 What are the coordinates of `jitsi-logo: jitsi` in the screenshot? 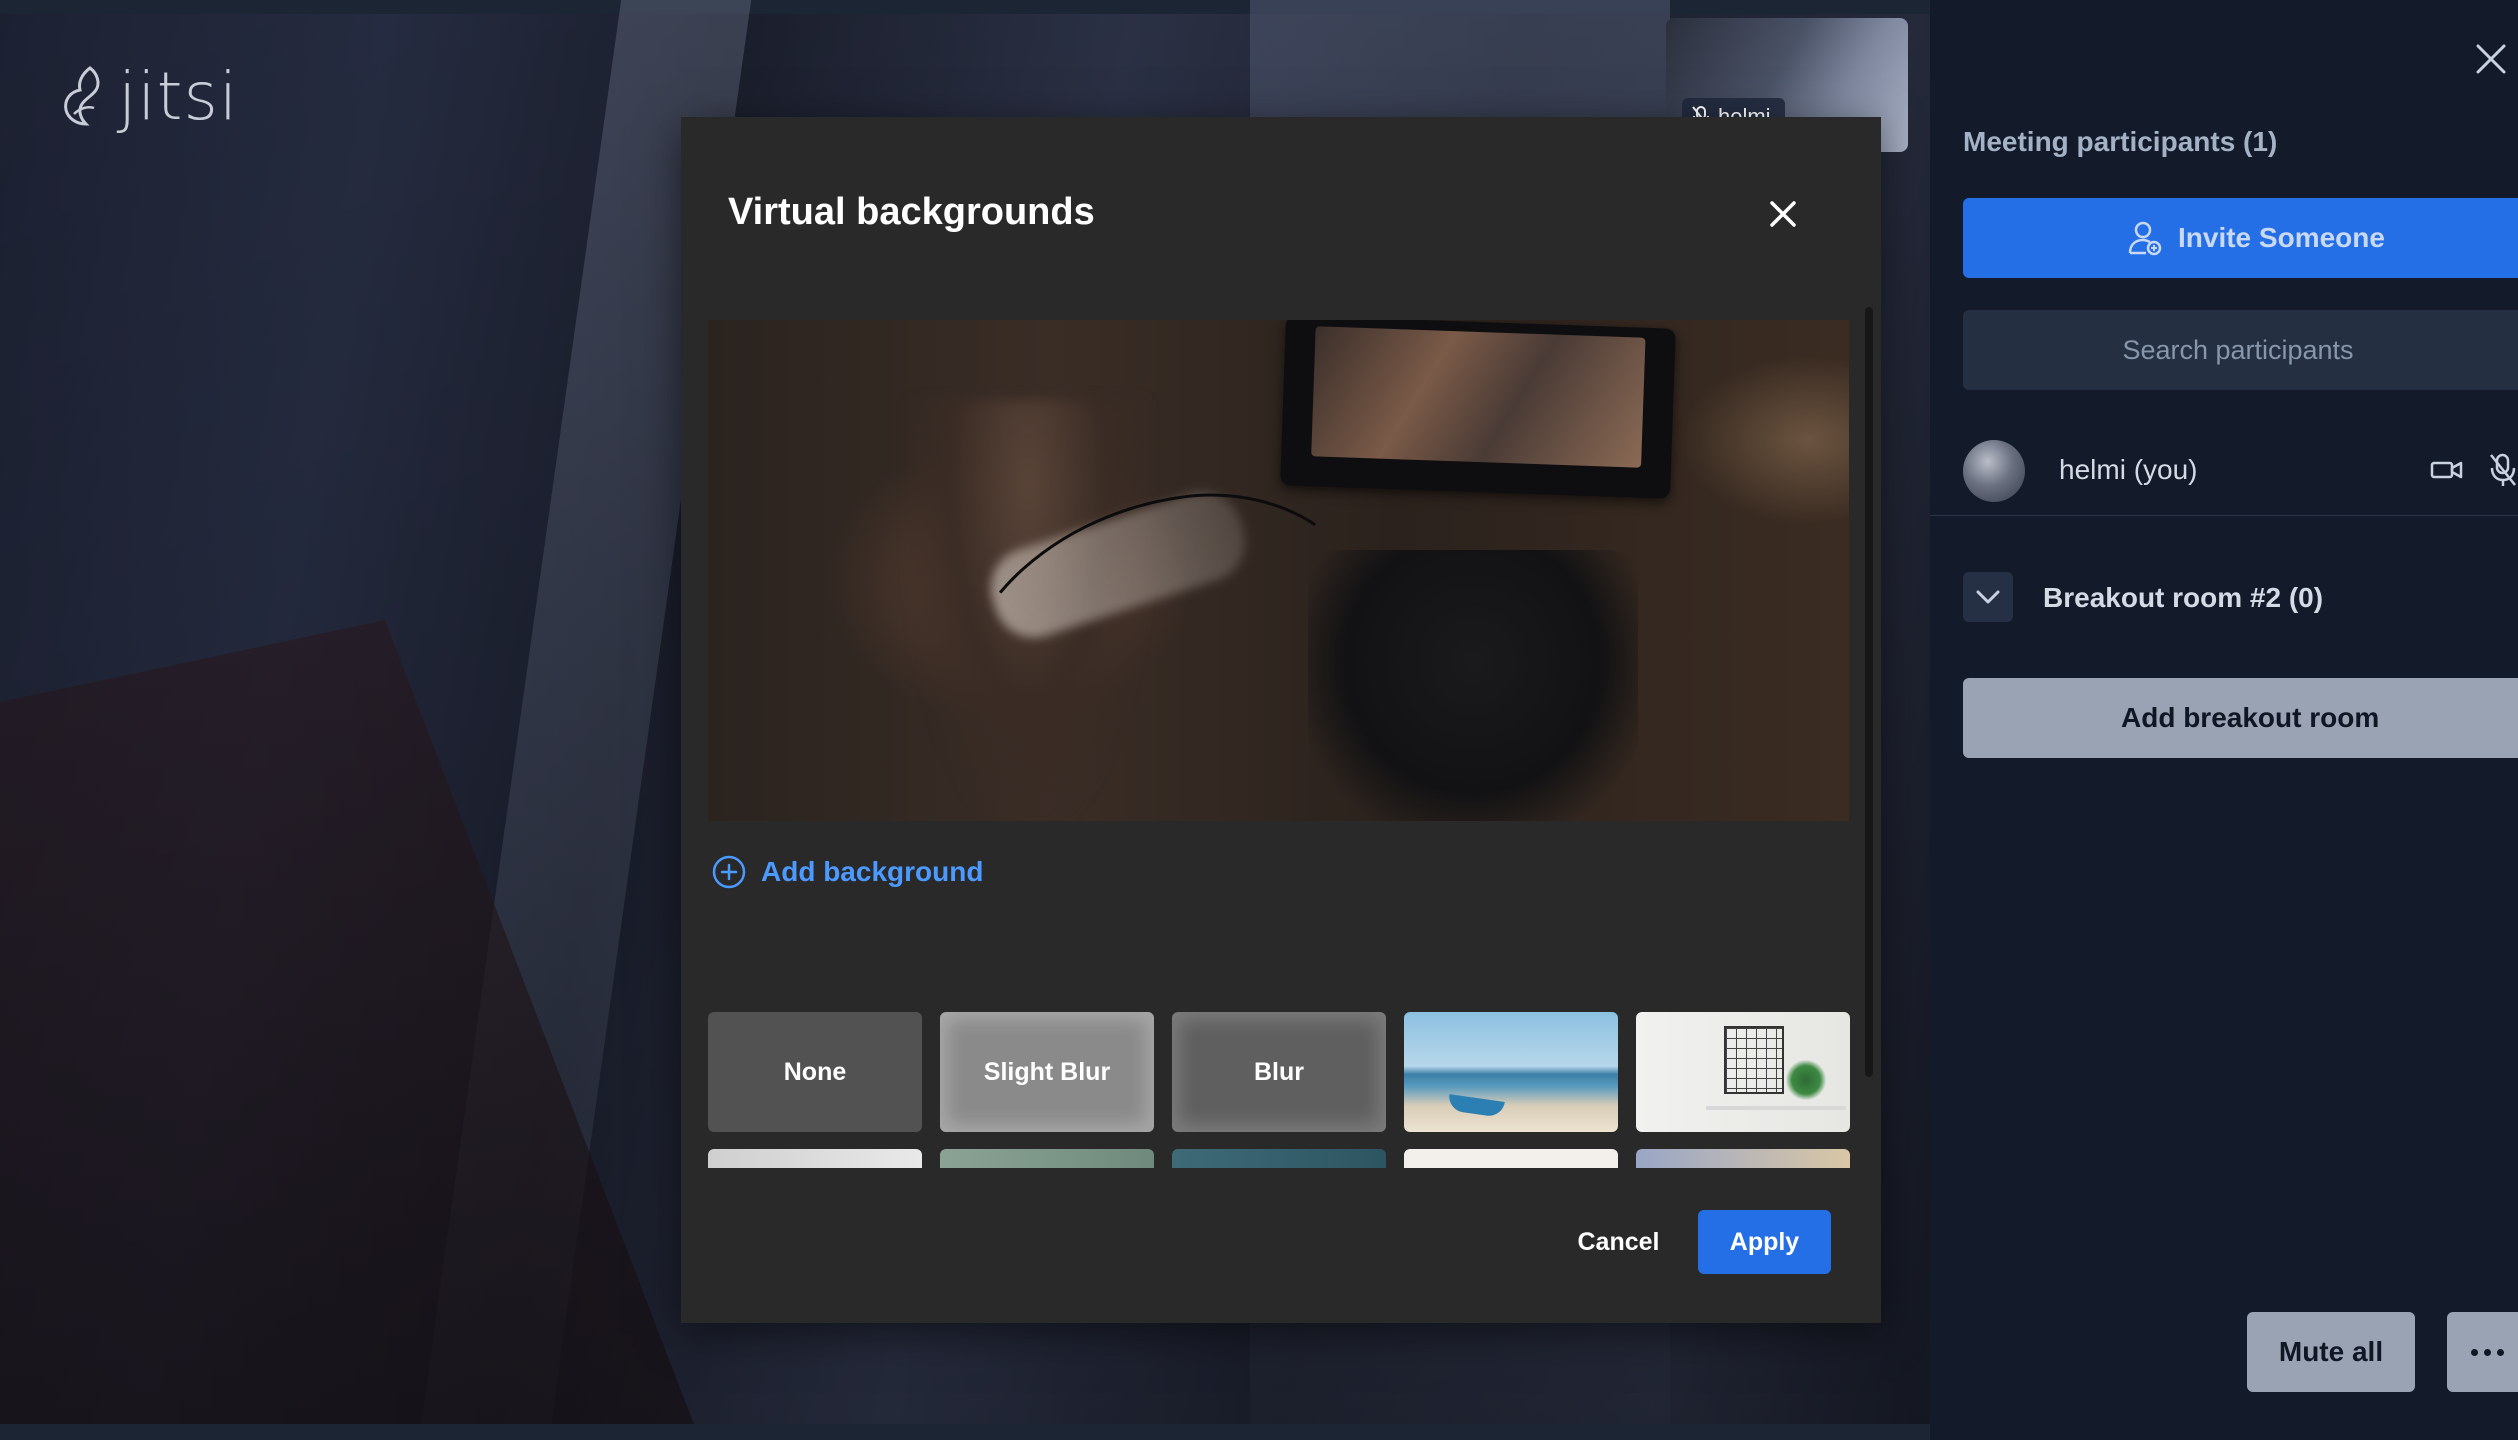 It's located at (149, 96).